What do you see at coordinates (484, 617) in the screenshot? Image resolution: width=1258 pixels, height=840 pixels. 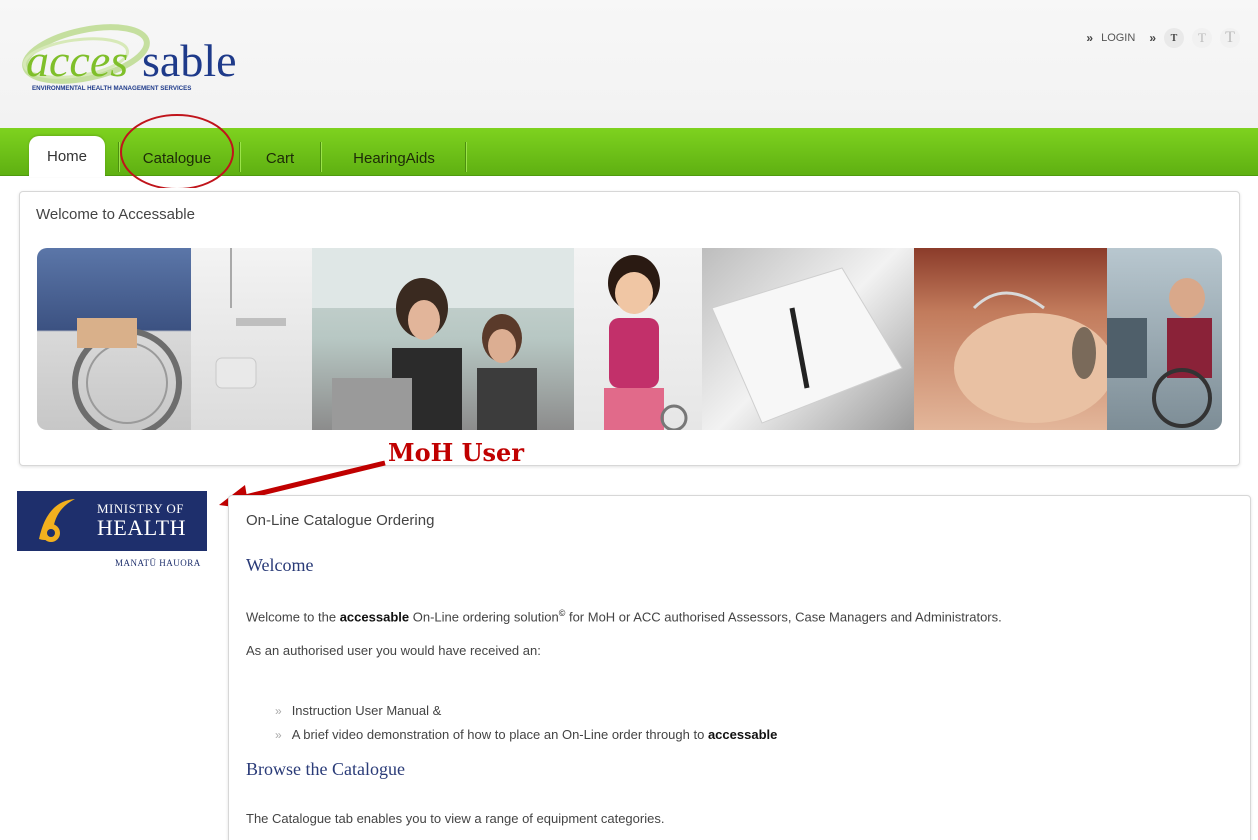 I see `welcome-text-mid: On-Line ordering solution` at bounding box center [484, 617].